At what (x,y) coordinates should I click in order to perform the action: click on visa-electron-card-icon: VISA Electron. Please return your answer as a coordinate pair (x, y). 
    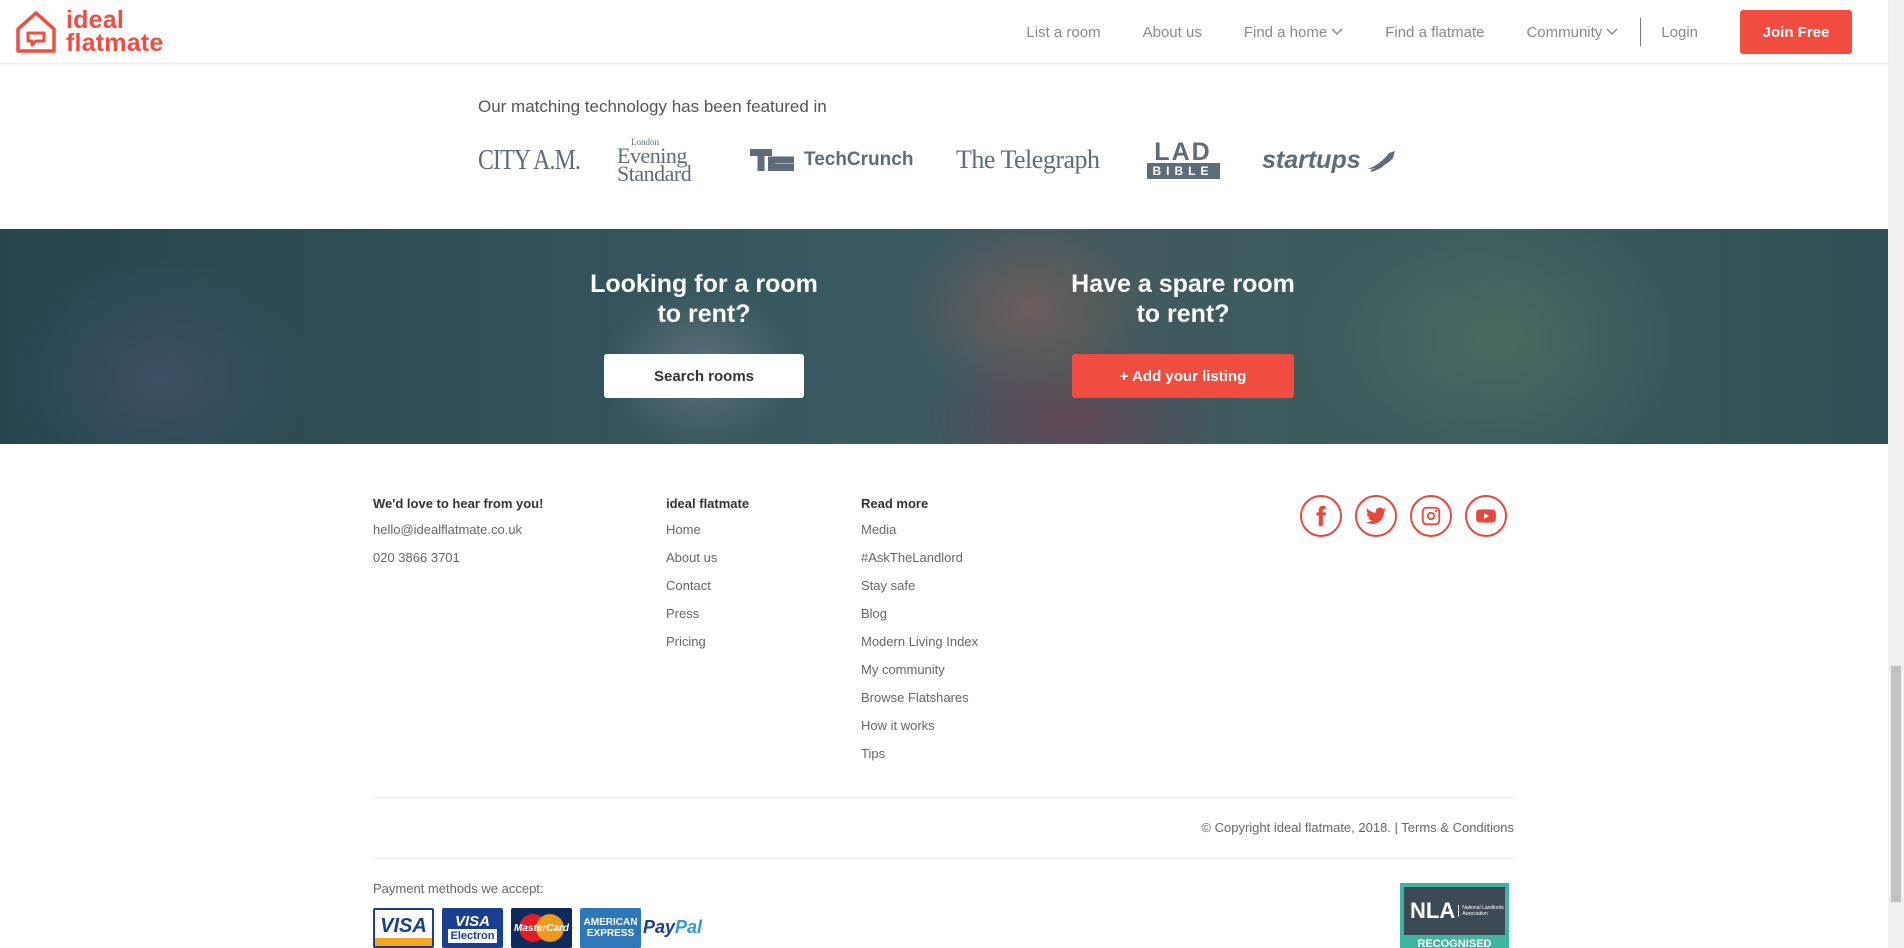
    Looking at the image, I should click on (472, 928).